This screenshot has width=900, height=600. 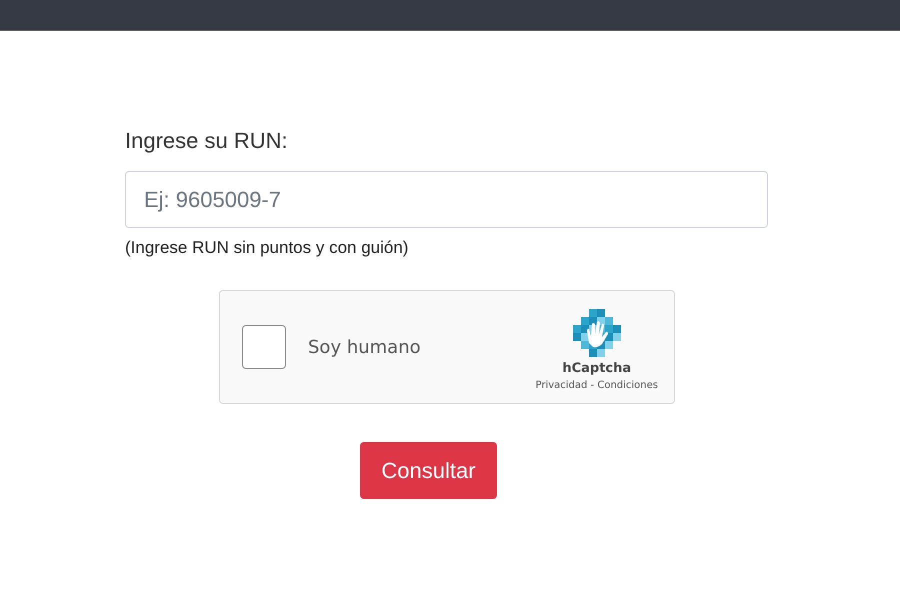 I want to click on captcha-checkbox, so click(x=264, y=347).